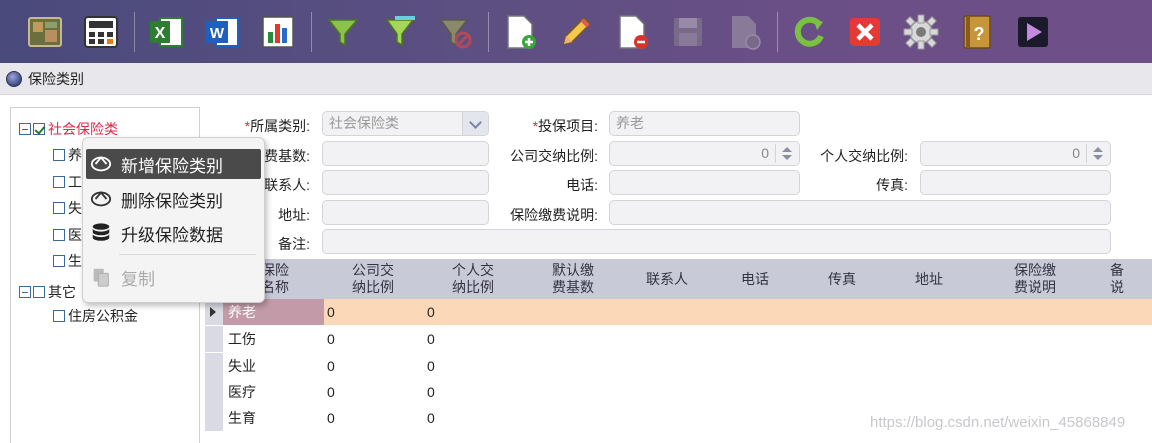 This screenshot has height=443, width=1152. What do you see at coordinates (217, 33) in the screenshot?
I see `svg-text: W` at bounding box center [217, 33].